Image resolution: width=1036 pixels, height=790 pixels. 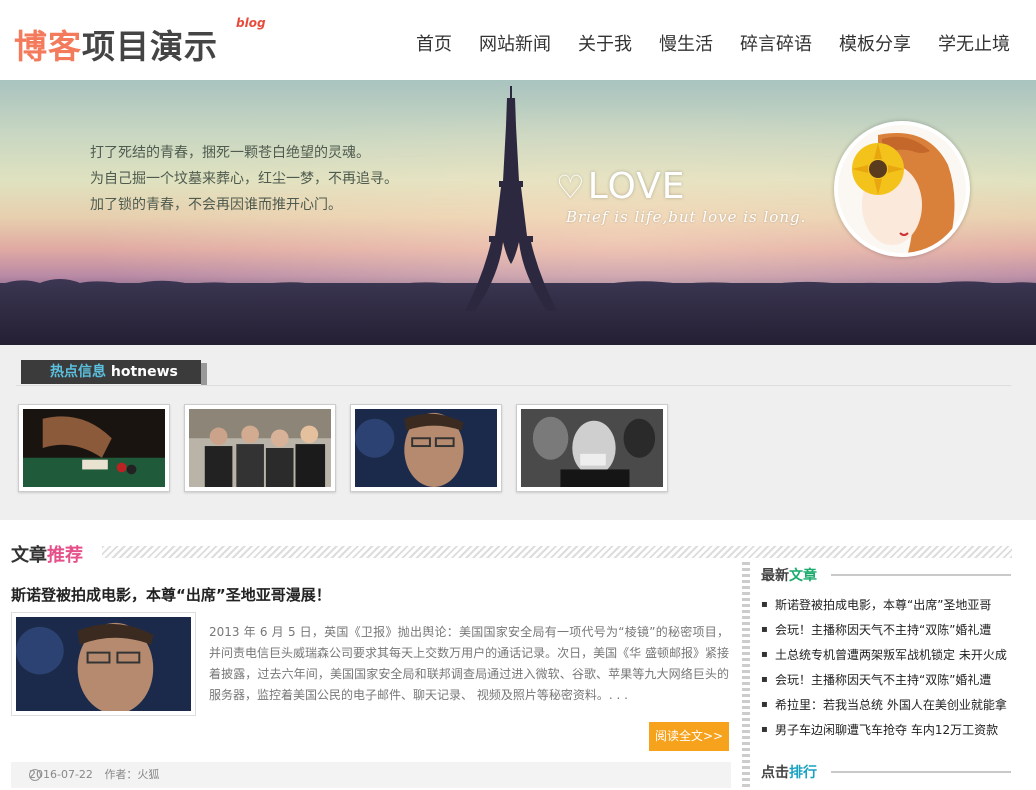 What do you see at coordinates (371, 775) in the screenshot?
I see `article-meta: 2016-07-22 作者：火狐` at bounding box center [371, 775].